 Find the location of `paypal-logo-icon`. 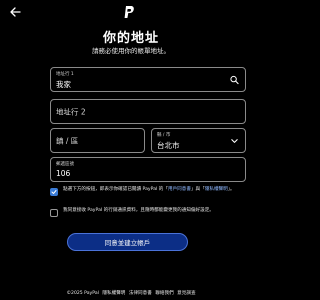

paypal-logo-icon is located at coordinates (129, 12).